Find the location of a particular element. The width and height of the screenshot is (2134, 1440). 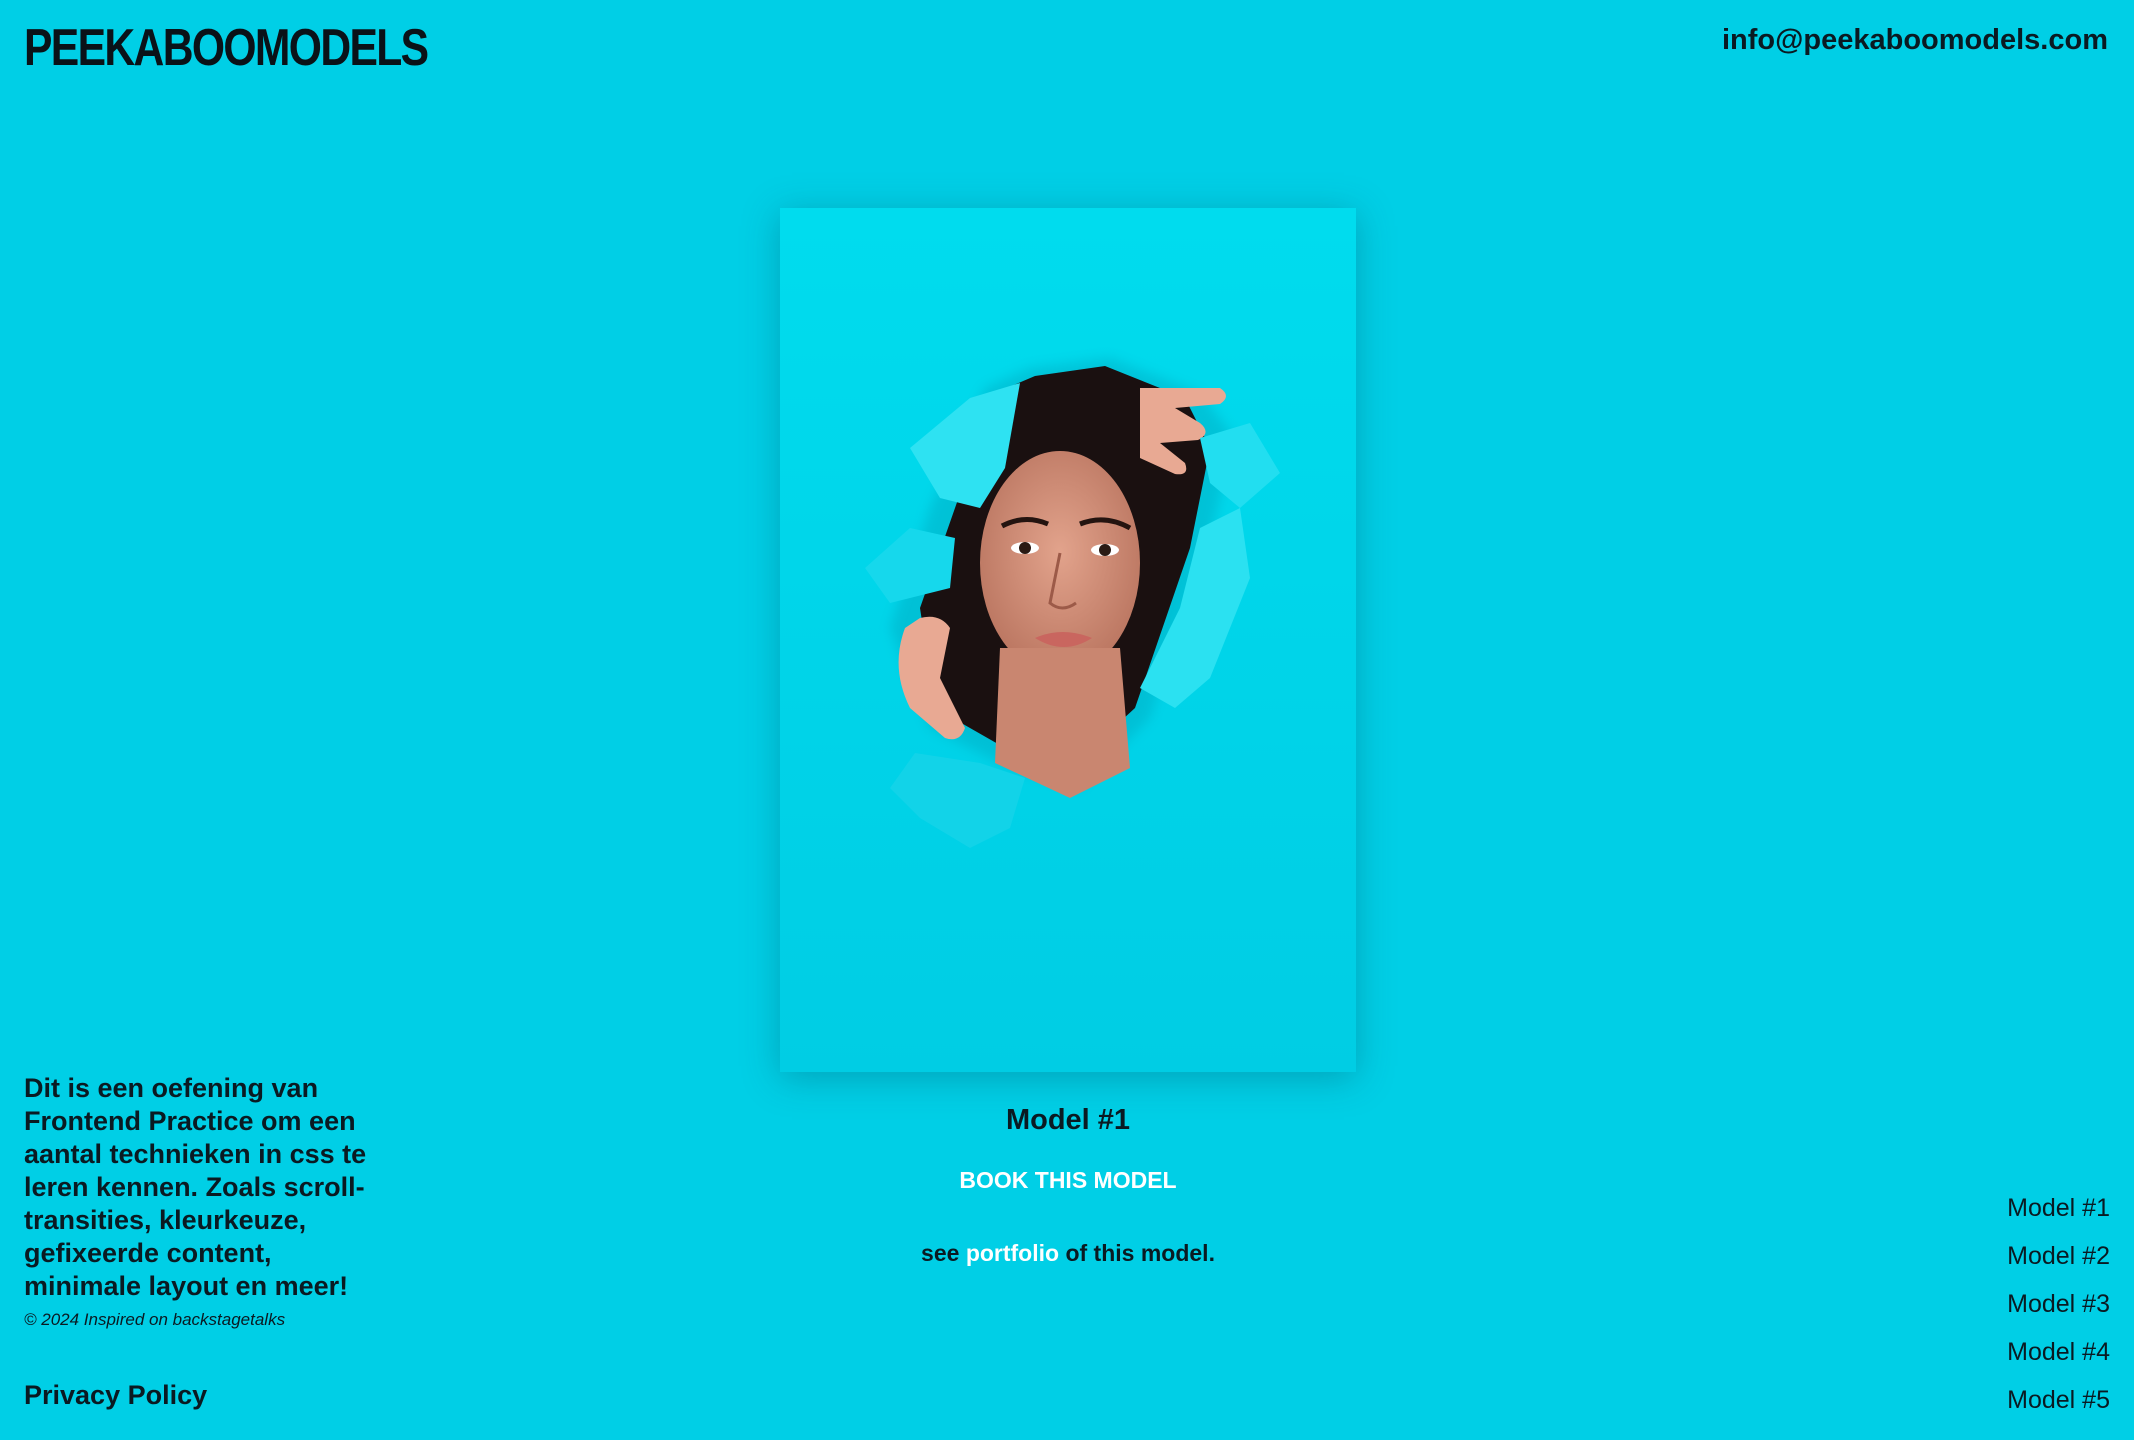

privacy-policy-link: Privacy Policy is located at coordinates (115, 1395).